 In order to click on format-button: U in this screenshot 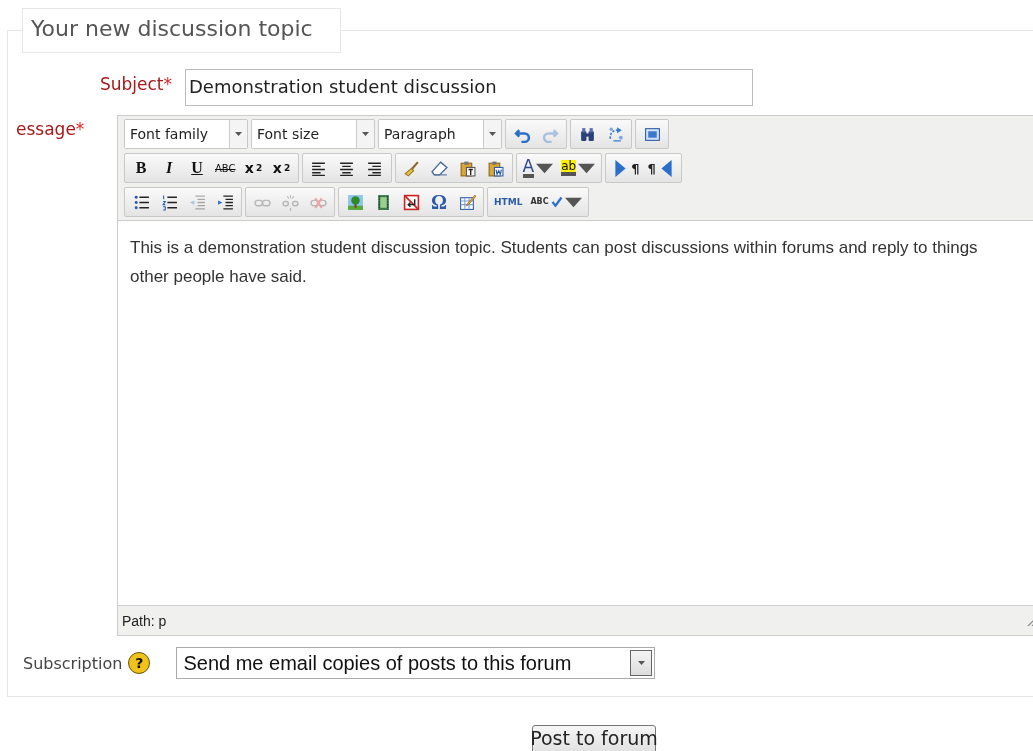, I will do `click(197, 168)`.